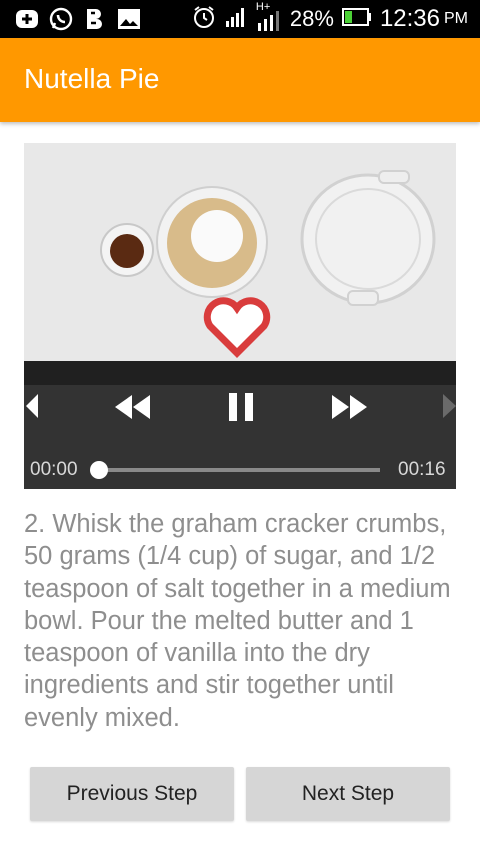 Image resolution: width=480 pixels, height=854 pixels. What do you see at coordinates (422, 469) in the screenshot?
I see `duration: 00:16` at bounding box center [422, 469].